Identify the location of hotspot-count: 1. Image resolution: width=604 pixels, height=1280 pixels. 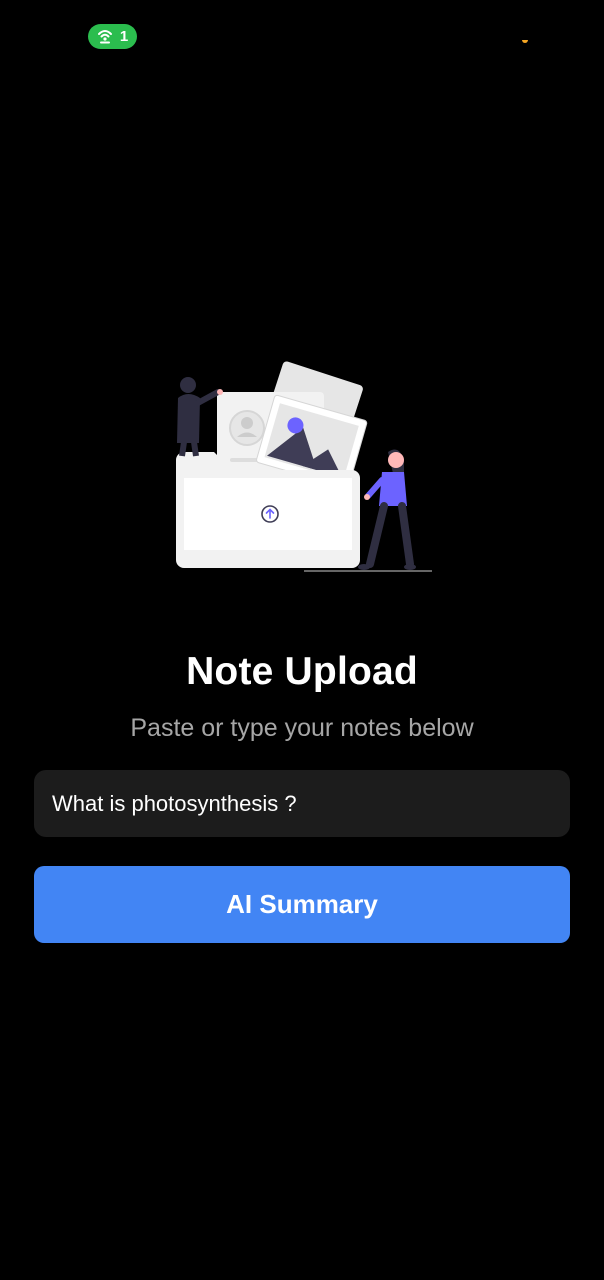
(124, 36).